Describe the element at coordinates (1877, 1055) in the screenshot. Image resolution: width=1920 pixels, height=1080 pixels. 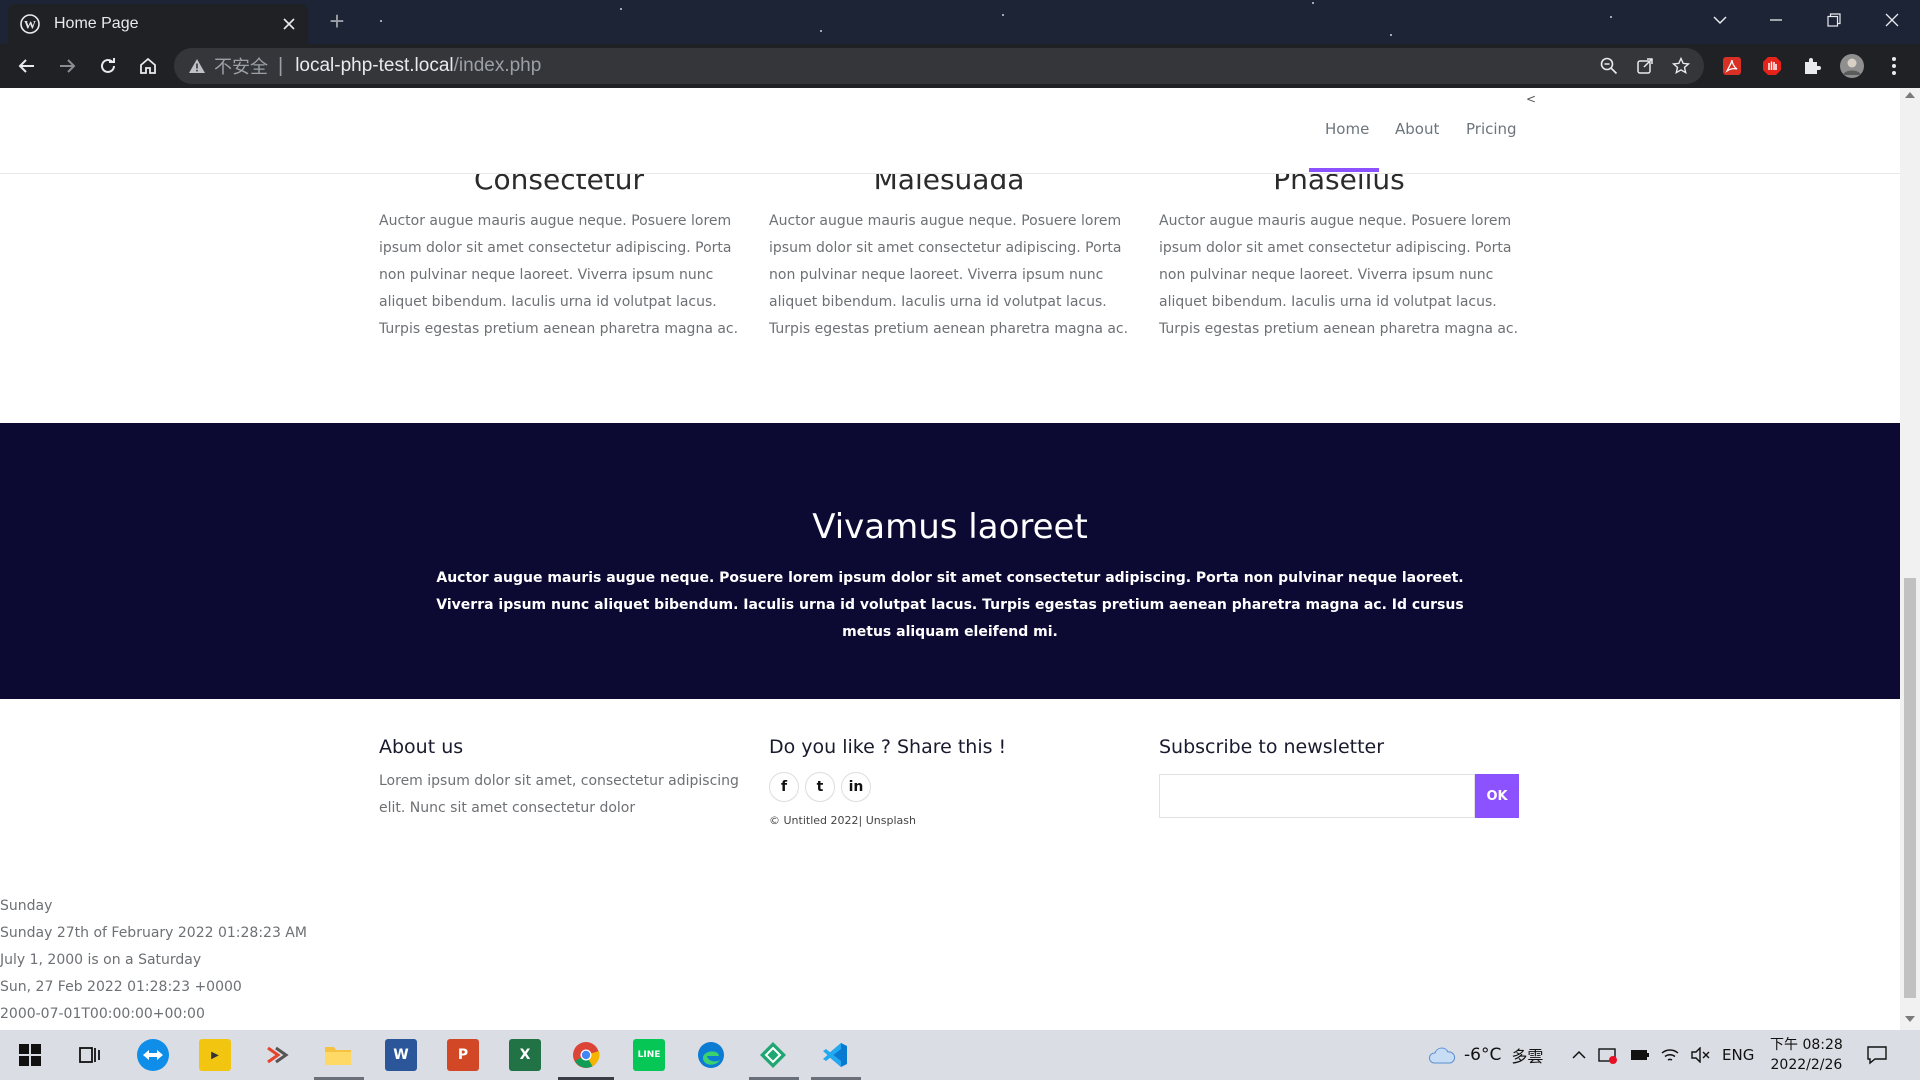
I see `notification-icon` at that location.